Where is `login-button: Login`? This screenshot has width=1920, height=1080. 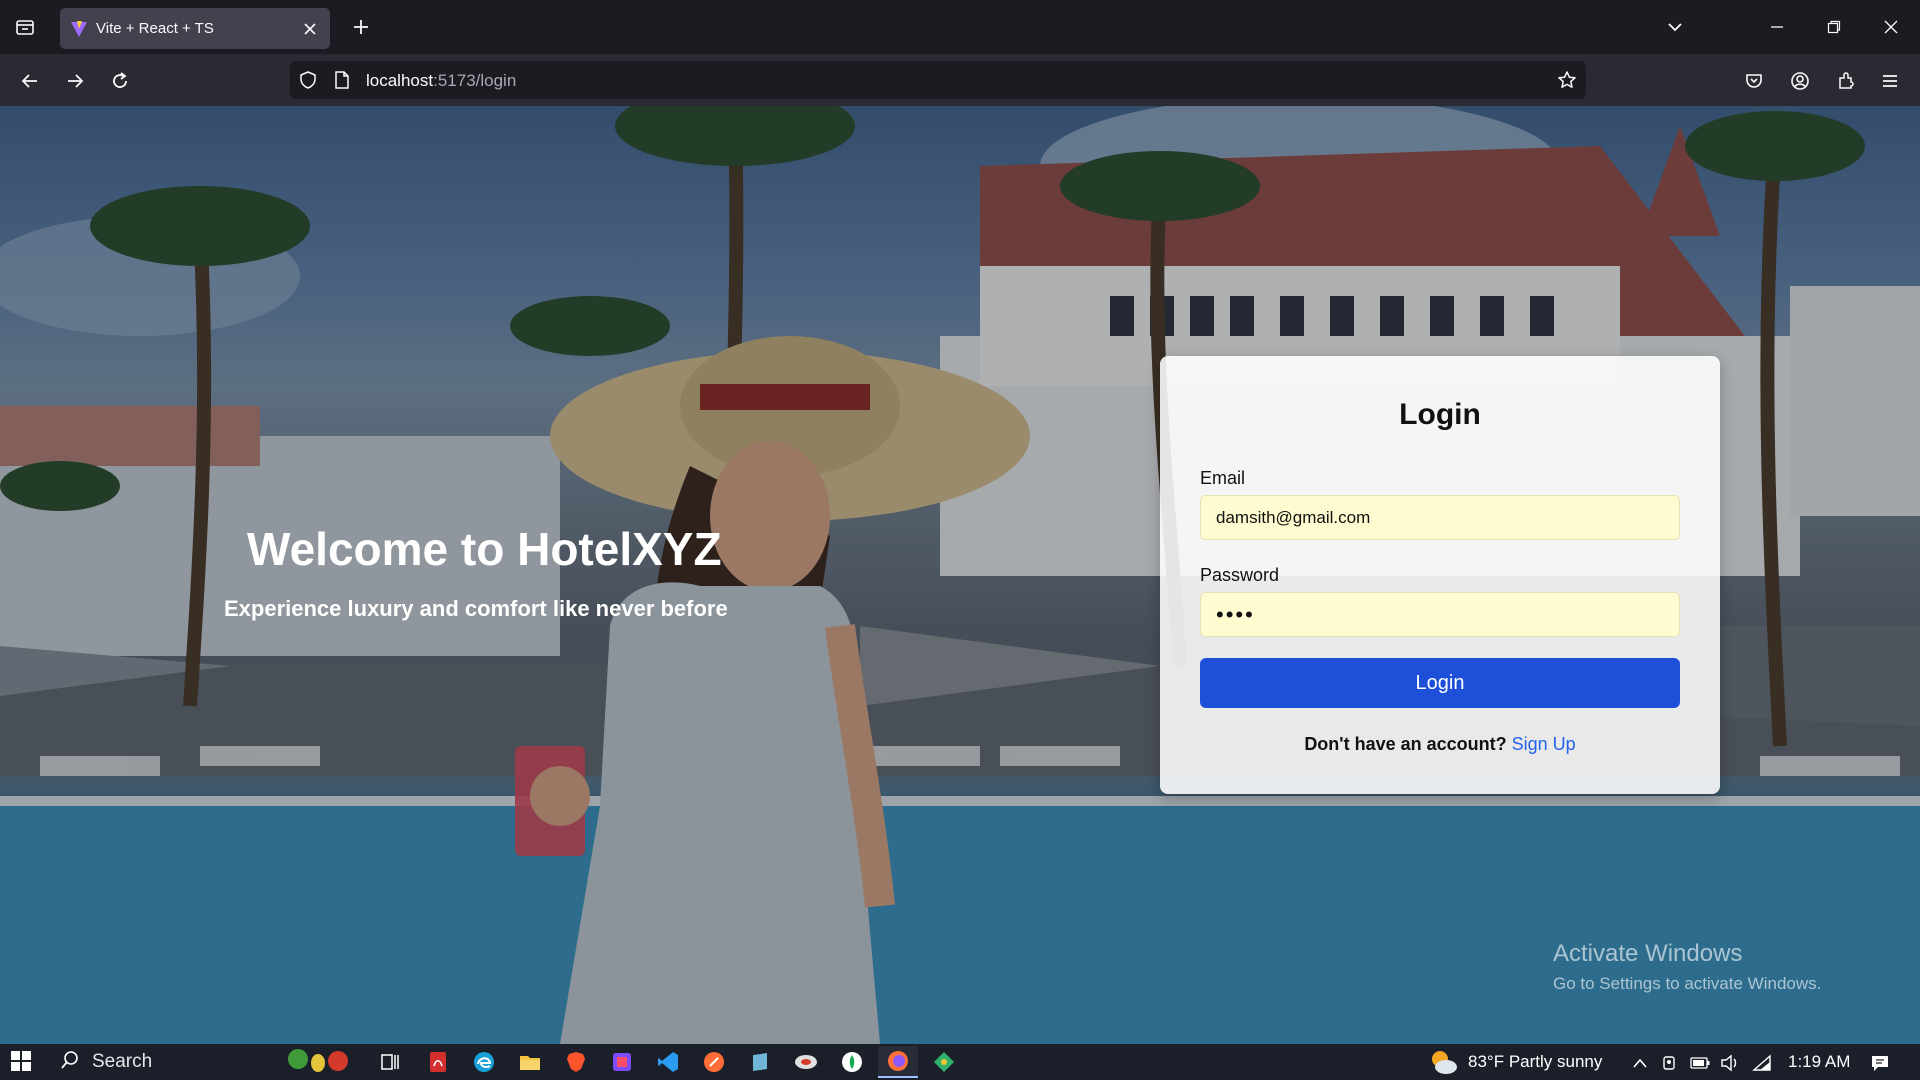
login-button: Login is located at coordinates (1440, 683).